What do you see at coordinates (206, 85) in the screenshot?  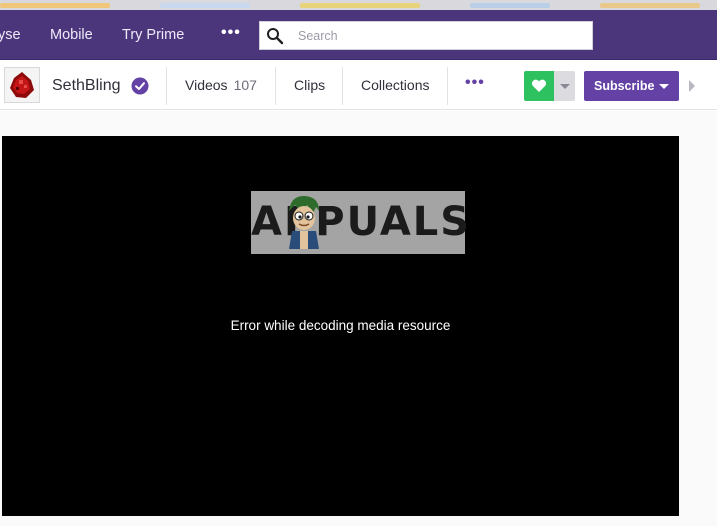 I see `tab-videos-label: Videos` at bounding box center [206, 85].